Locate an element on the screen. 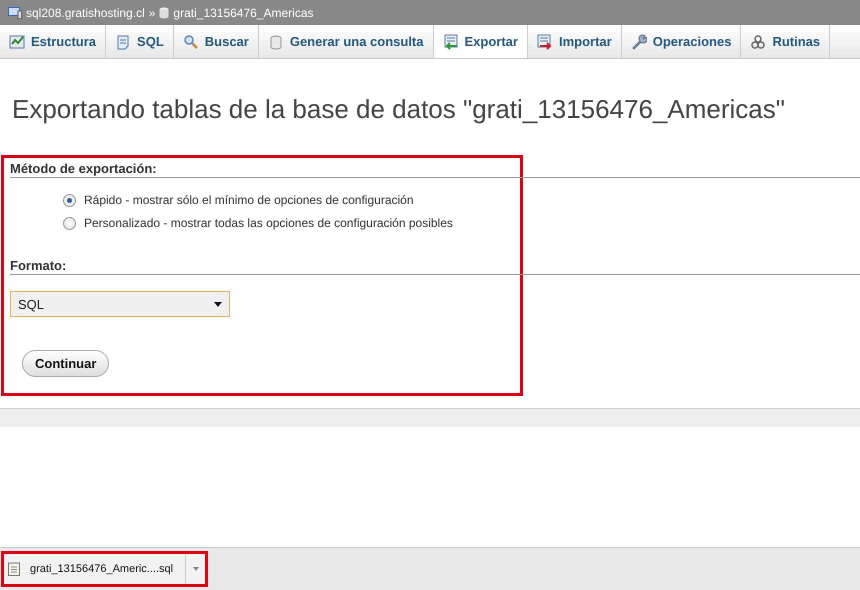 The image size is (860, 590). tab: SQL is located at coordinates (140, 41).